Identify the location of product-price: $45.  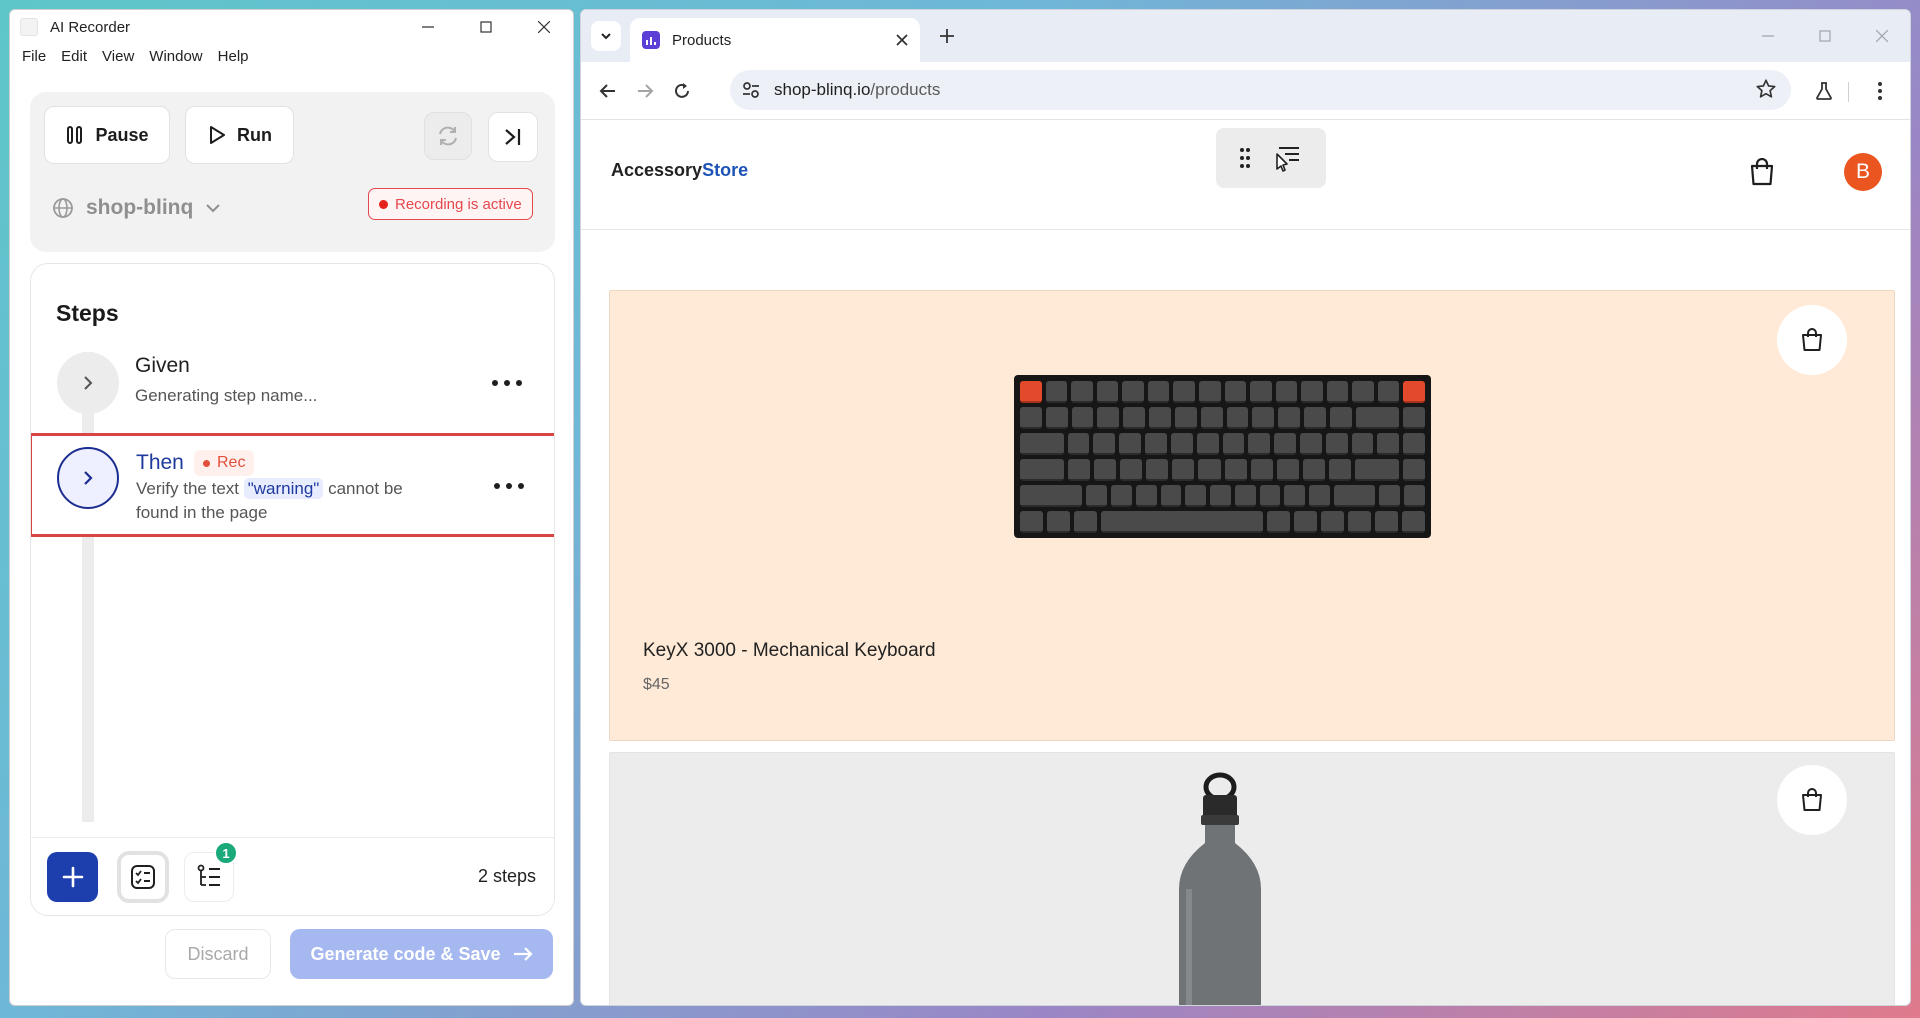
(656, 684).